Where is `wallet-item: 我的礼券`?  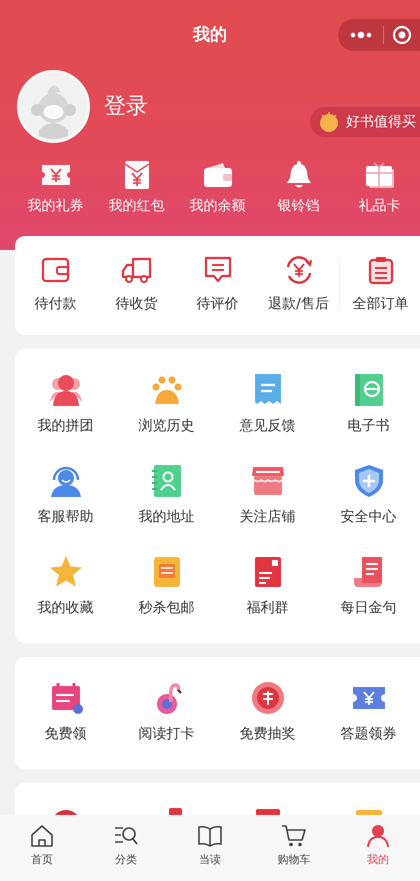
wallet-item: 我的礼券 is located at coordinates (55, 188).